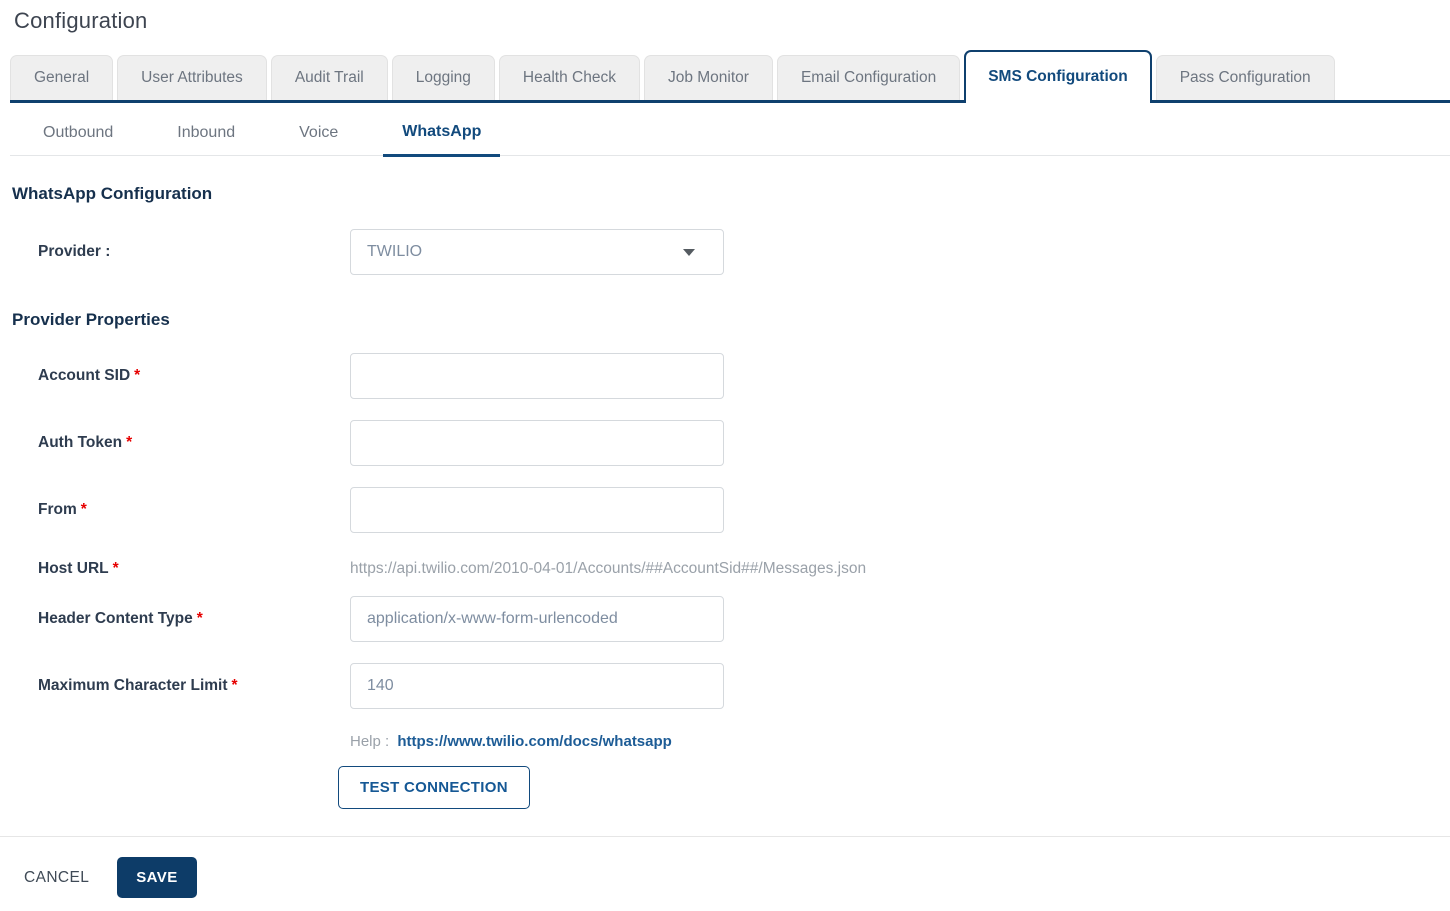 The image size is (1450, 911). What do you see at coordinates (689, 252) in the screenshot?
I see `chevron-down-icon` at bounding box center [689, 252].